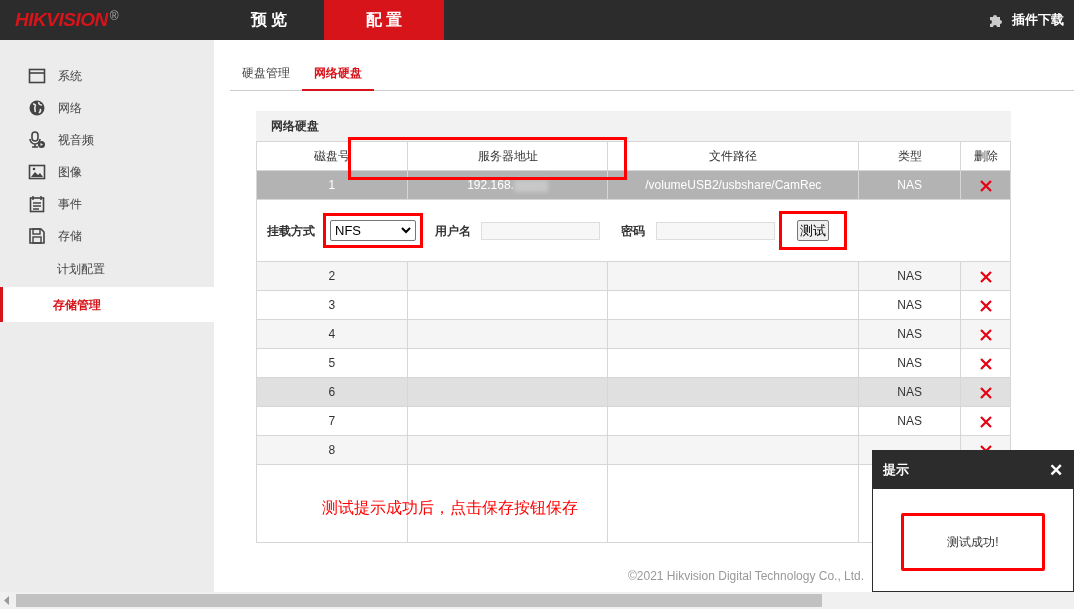 The height and width of the screenshot is (609, 1074). What do you see at coordinates (406, 230) in the screenshot?
I see `chevron-down-icon` at bounding box center [406, 230].